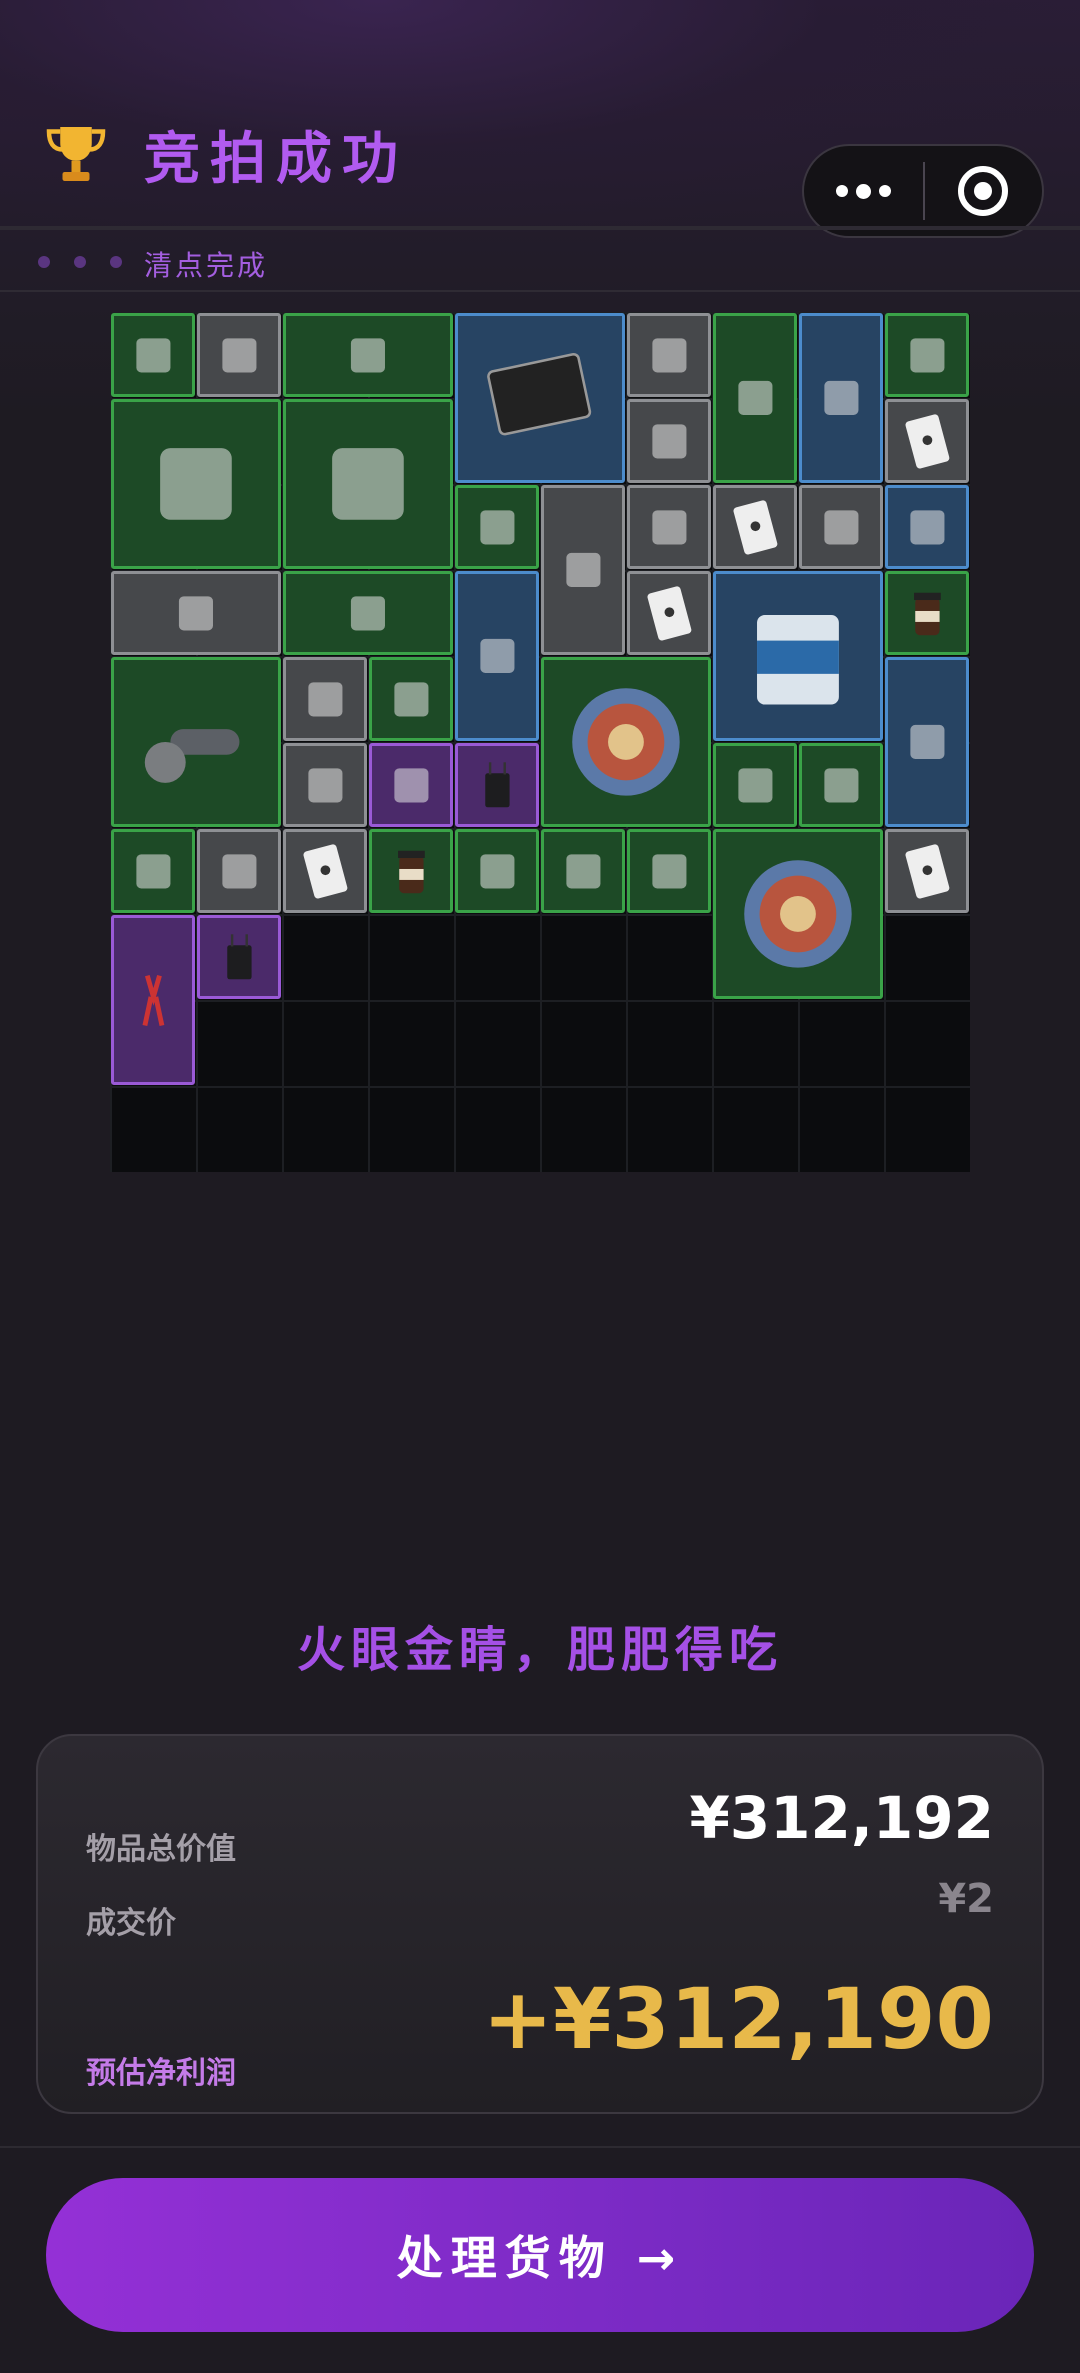 This screenshot has height=2373, width=1080. Describe the element at coordinates (80, 262) in the screenshot. I see `progress-dots` at that location.